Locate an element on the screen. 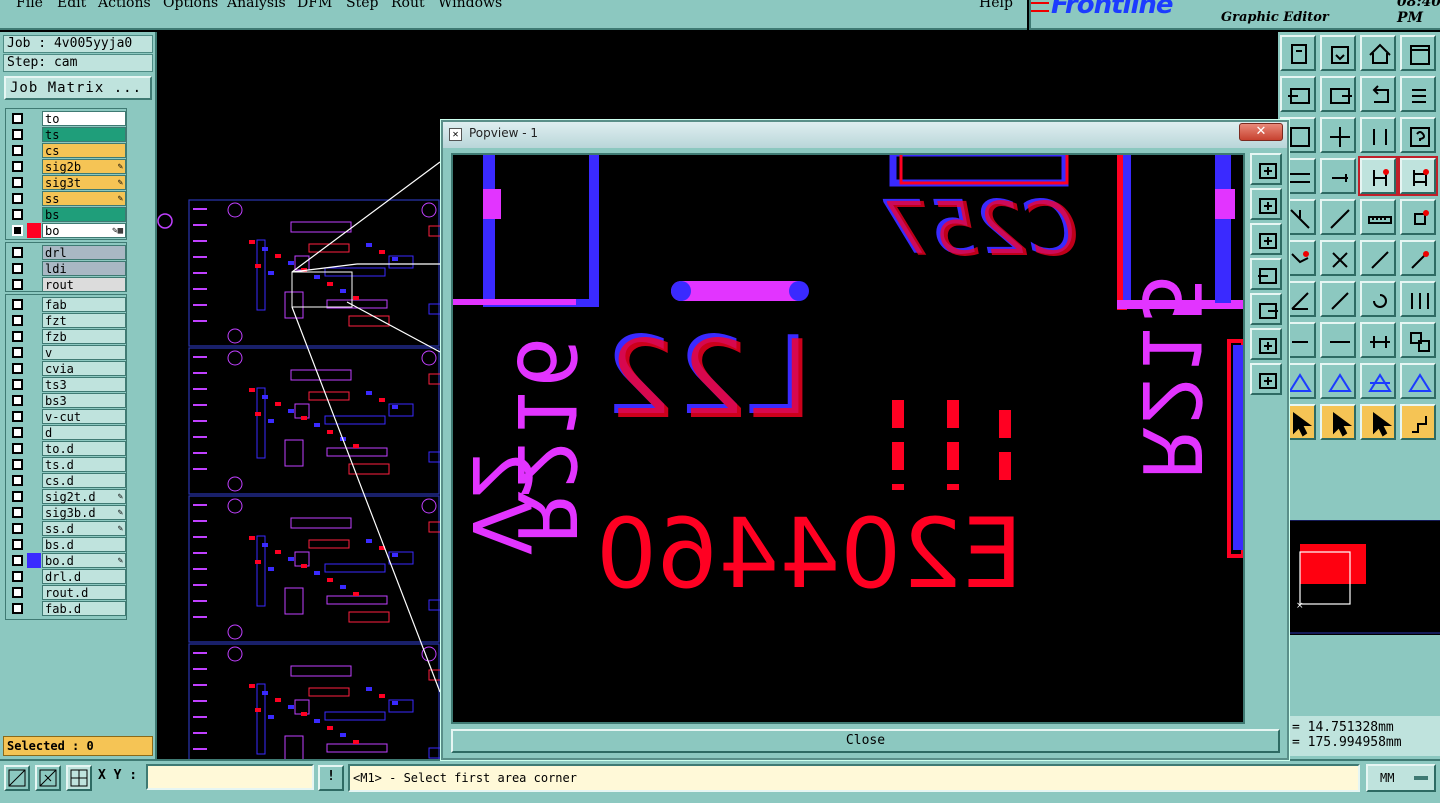 The image size is (1440, 803). import-tool is located at coordinates (1298, 94).